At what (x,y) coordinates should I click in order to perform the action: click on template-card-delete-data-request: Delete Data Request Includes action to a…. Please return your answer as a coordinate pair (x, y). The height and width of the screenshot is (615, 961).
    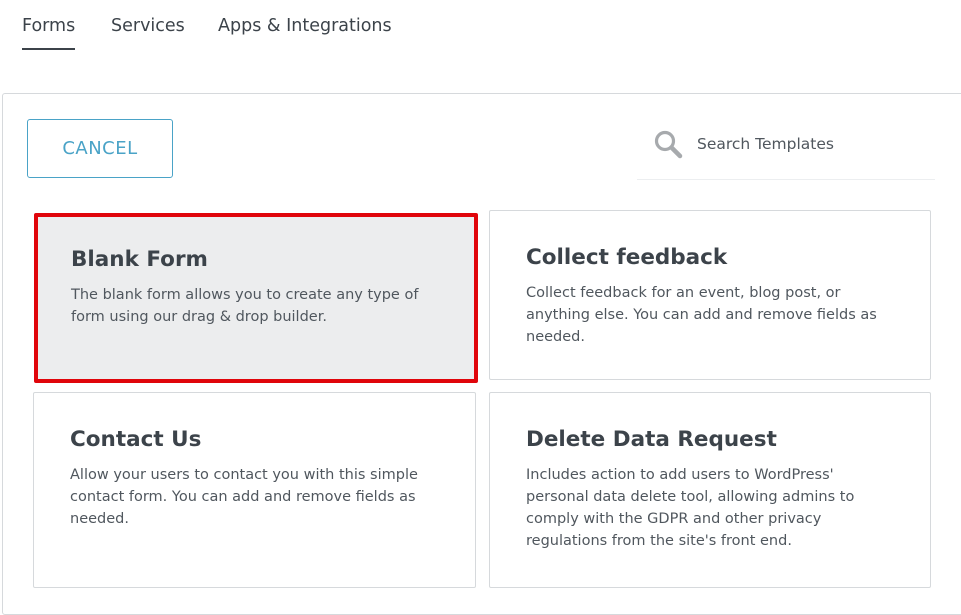
    Looking at the image, I should click on (710, 490).